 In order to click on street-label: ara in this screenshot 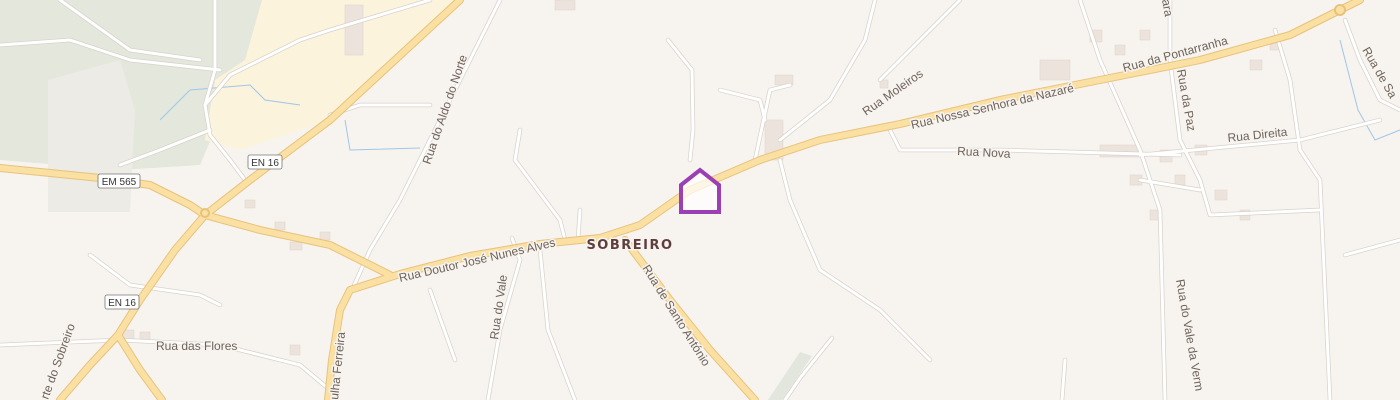, I will do `click(1167, 9)`.